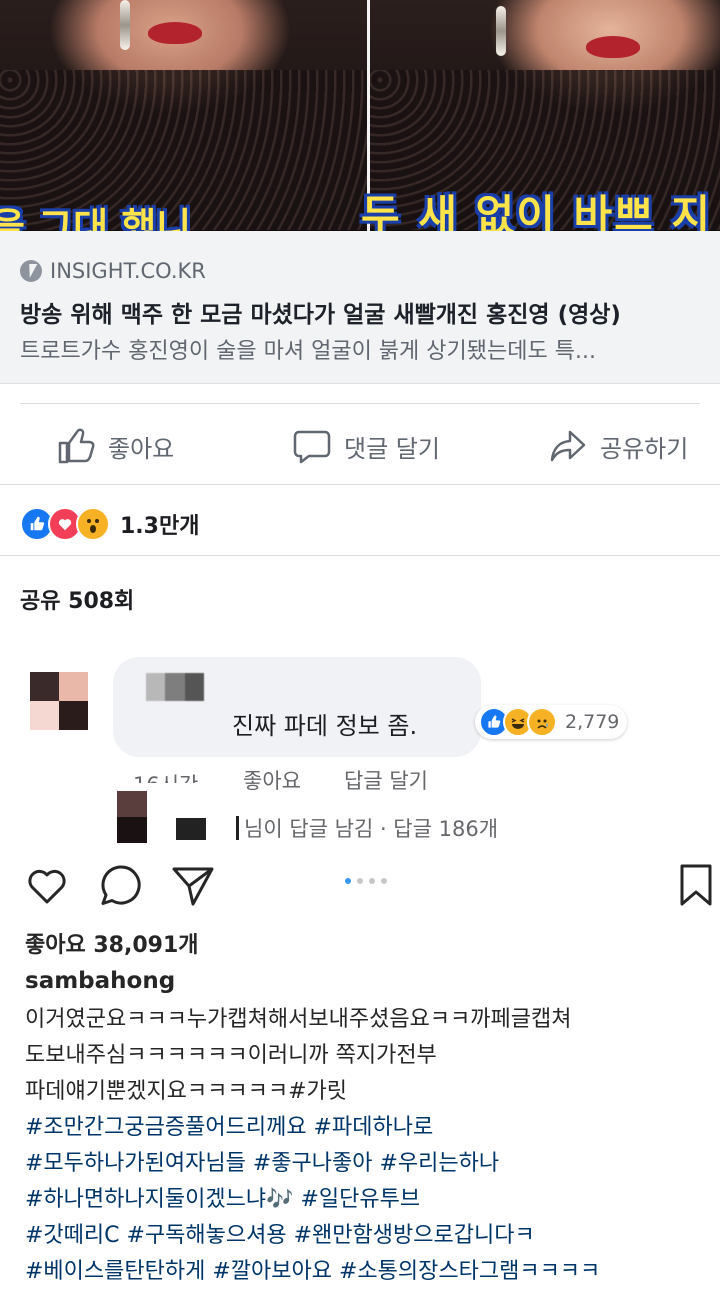 The image size is (720, 1305). Describe the element at coordinates (366, 881) in the screenshot. I see `carousel-indicator` at that location.